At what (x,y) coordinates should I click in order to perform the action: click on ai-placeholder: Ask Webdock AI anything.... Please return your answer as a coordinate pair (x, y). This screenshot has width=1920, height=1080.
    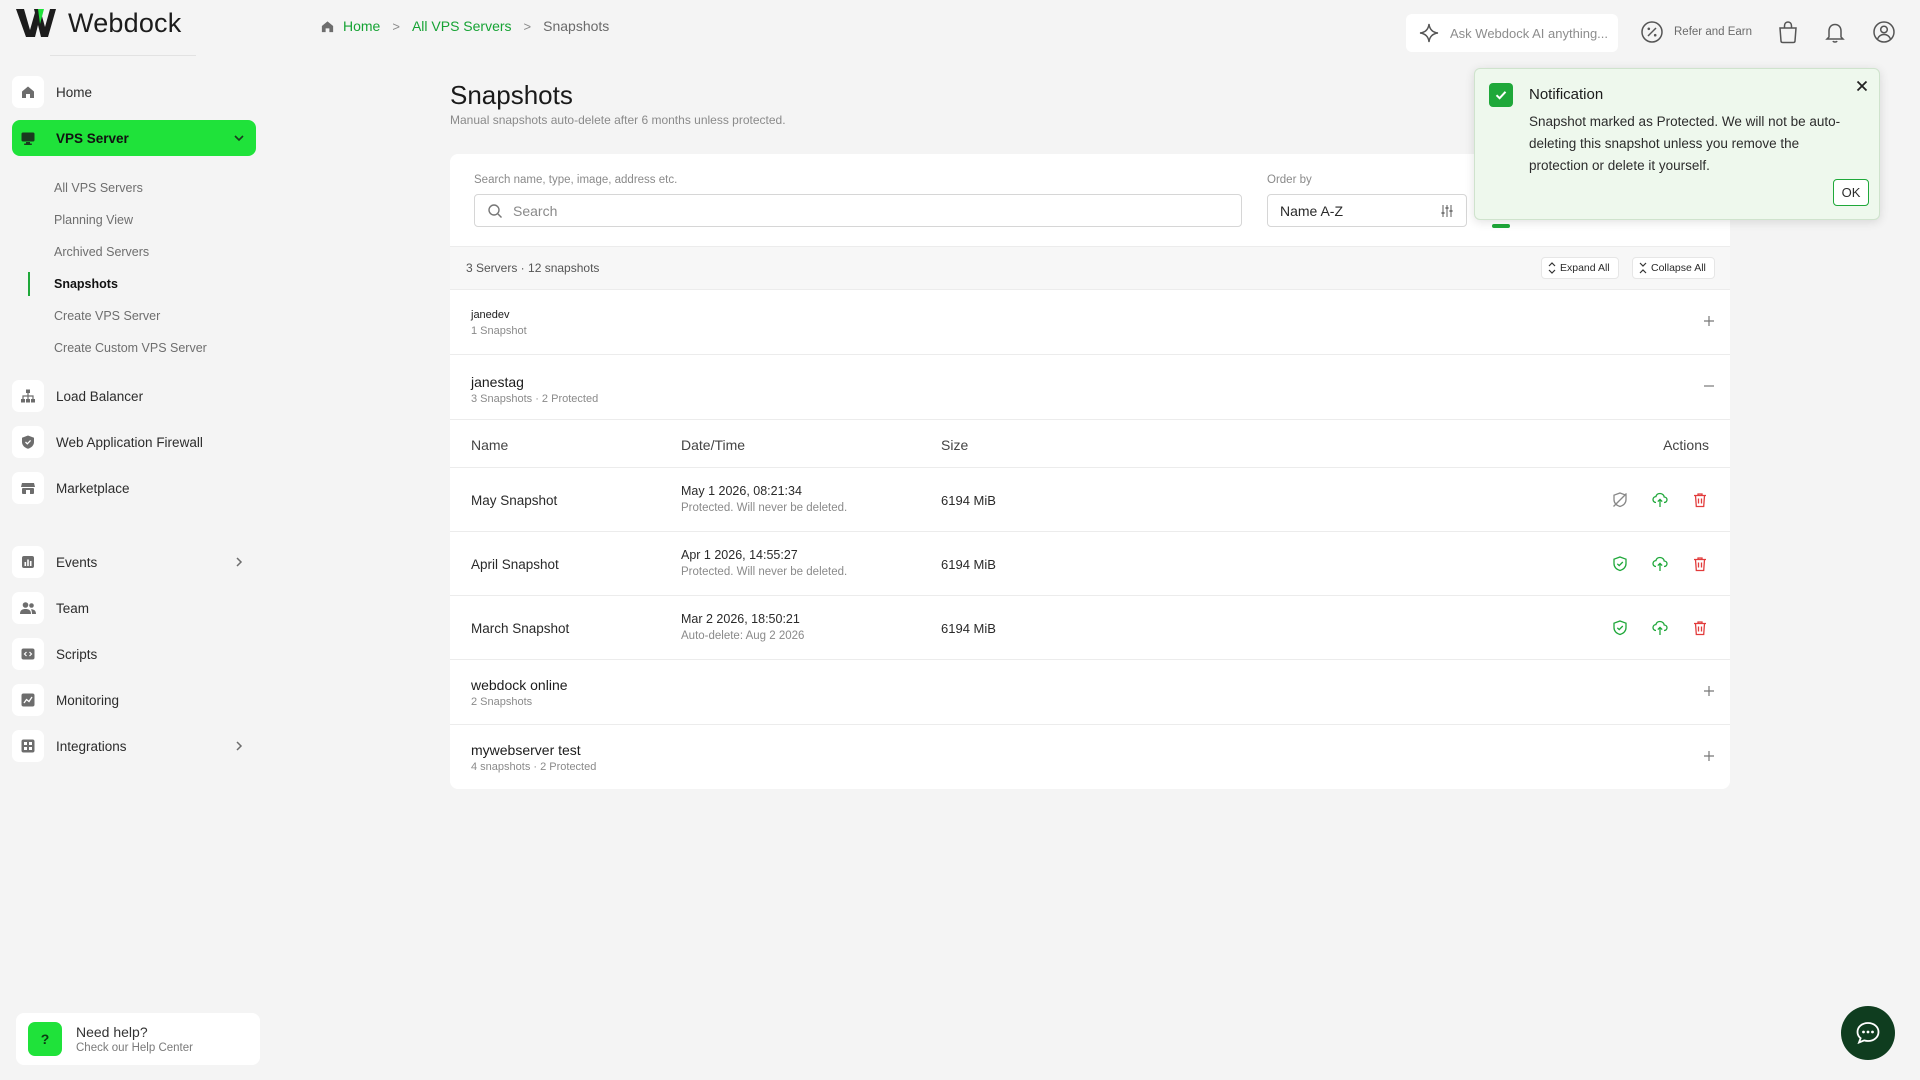
    Looking at the image, I should click on (1529, 33).